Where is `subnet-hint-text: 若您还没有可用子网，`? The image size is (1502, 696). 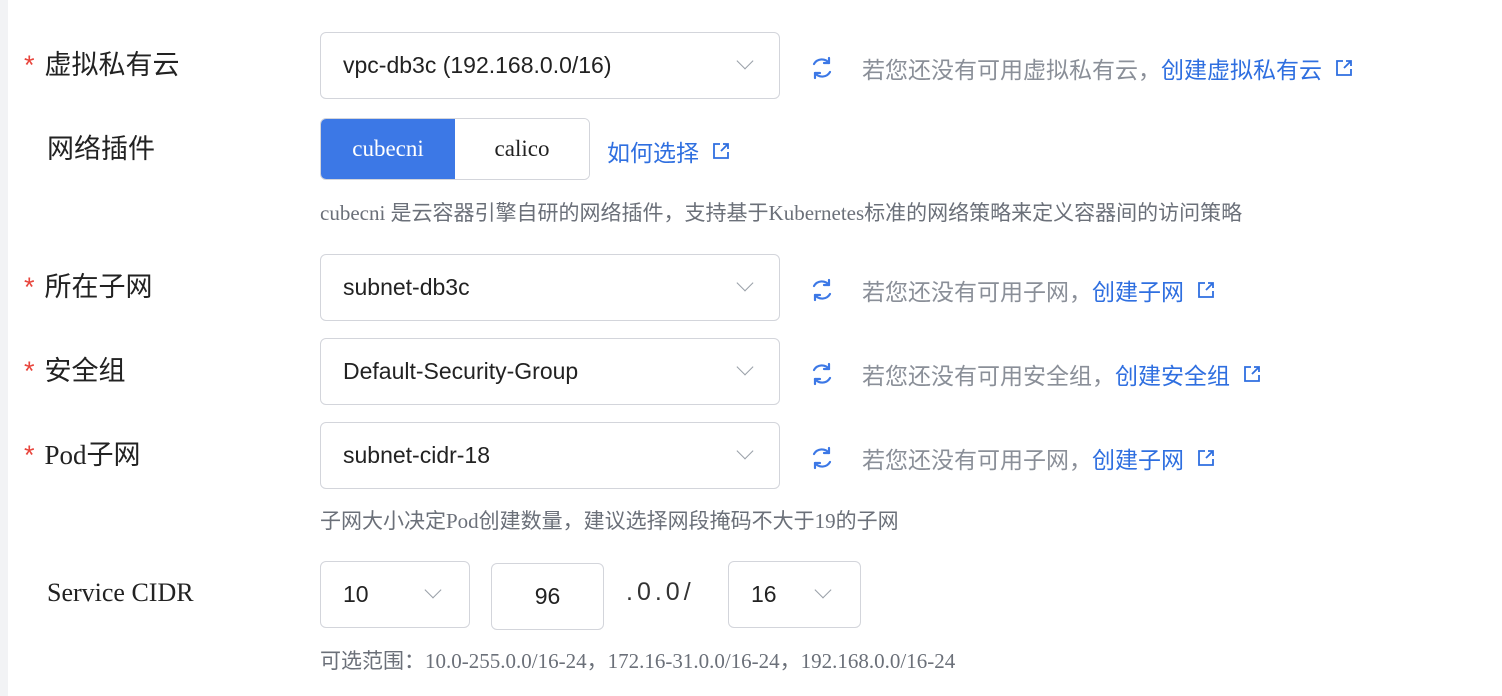
subnet-hint-text: 若您还没有可用子网， is located at coordinates (977, 292).